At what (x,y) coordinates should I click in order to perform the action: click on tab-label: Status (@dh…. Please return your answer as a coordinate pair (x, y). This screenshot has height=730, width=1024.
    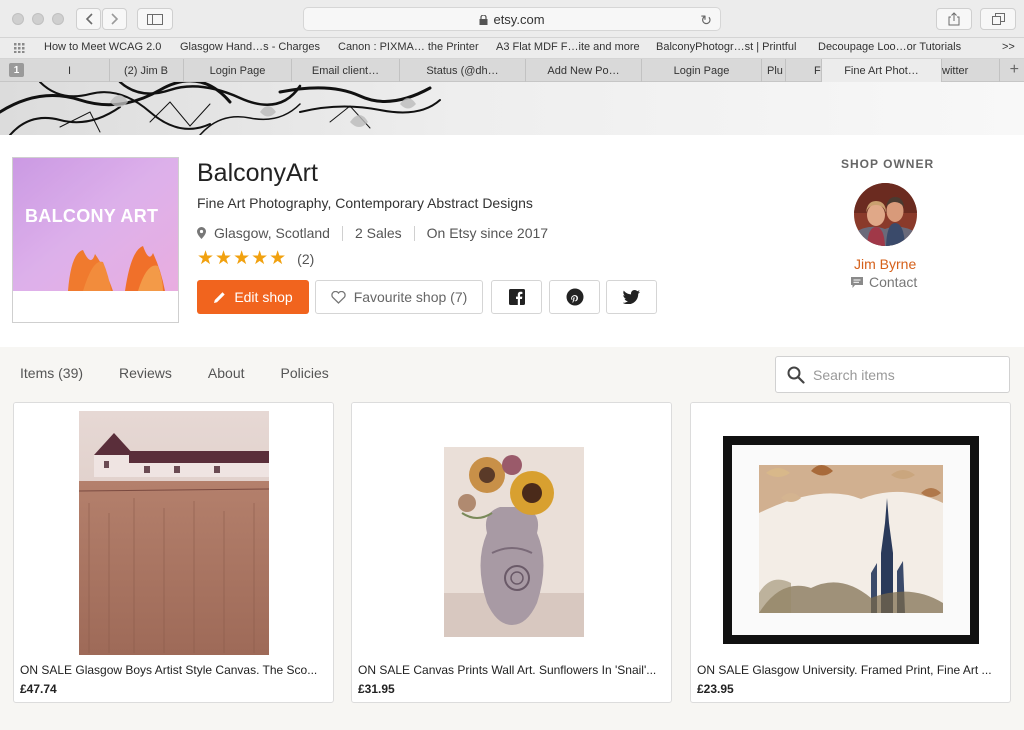
    Looking at the image, I should click on (462, 70).